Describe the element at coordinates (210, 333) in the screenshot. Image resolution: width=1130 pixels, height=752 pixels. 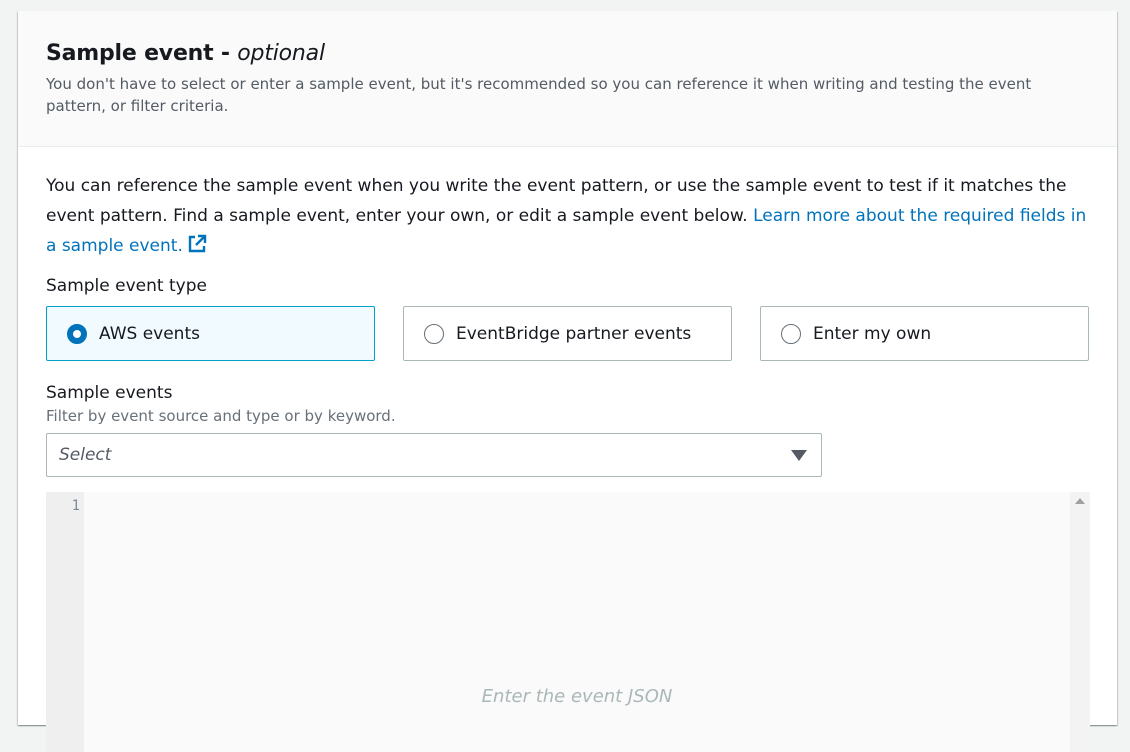
I see `radio-aws-events: AWS events` at that location.